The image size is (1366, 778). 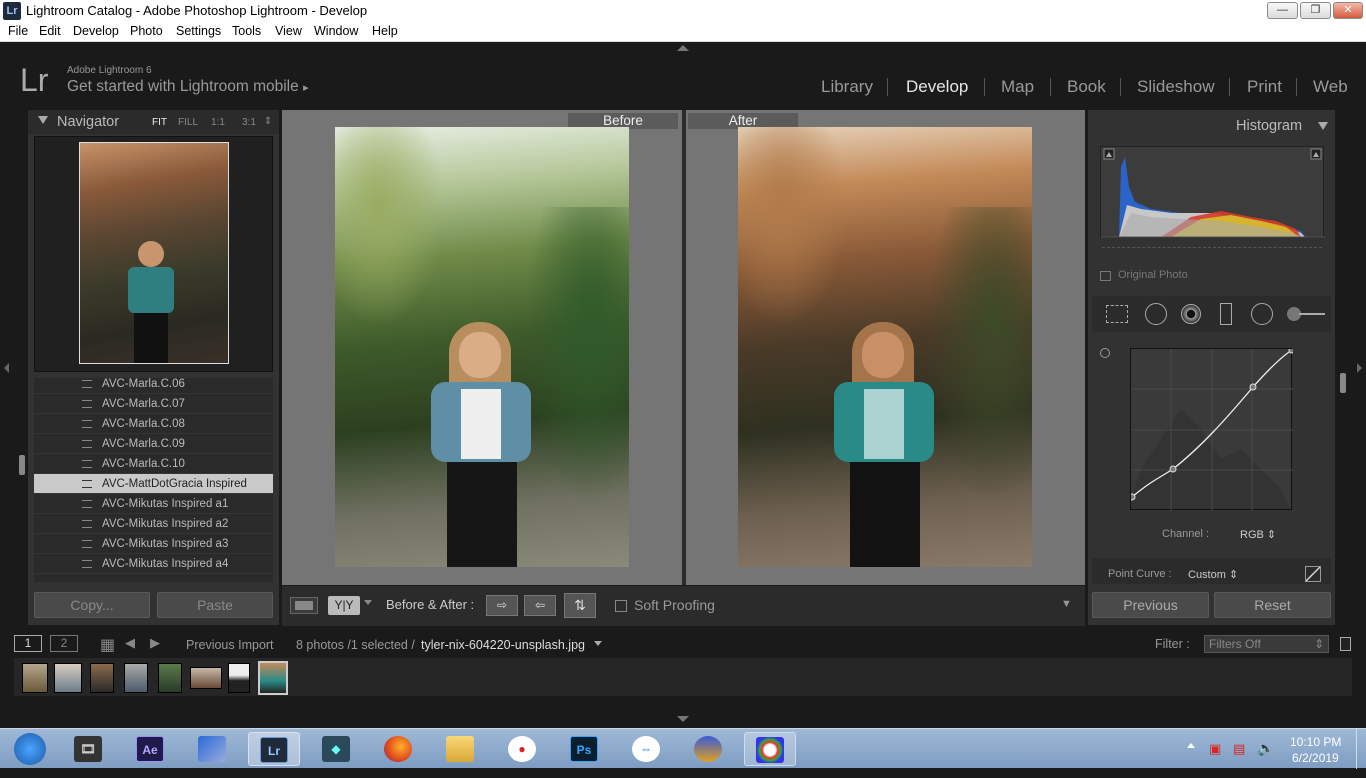 I want to click on edit-curve-icon, so click(x=1313, y=574).